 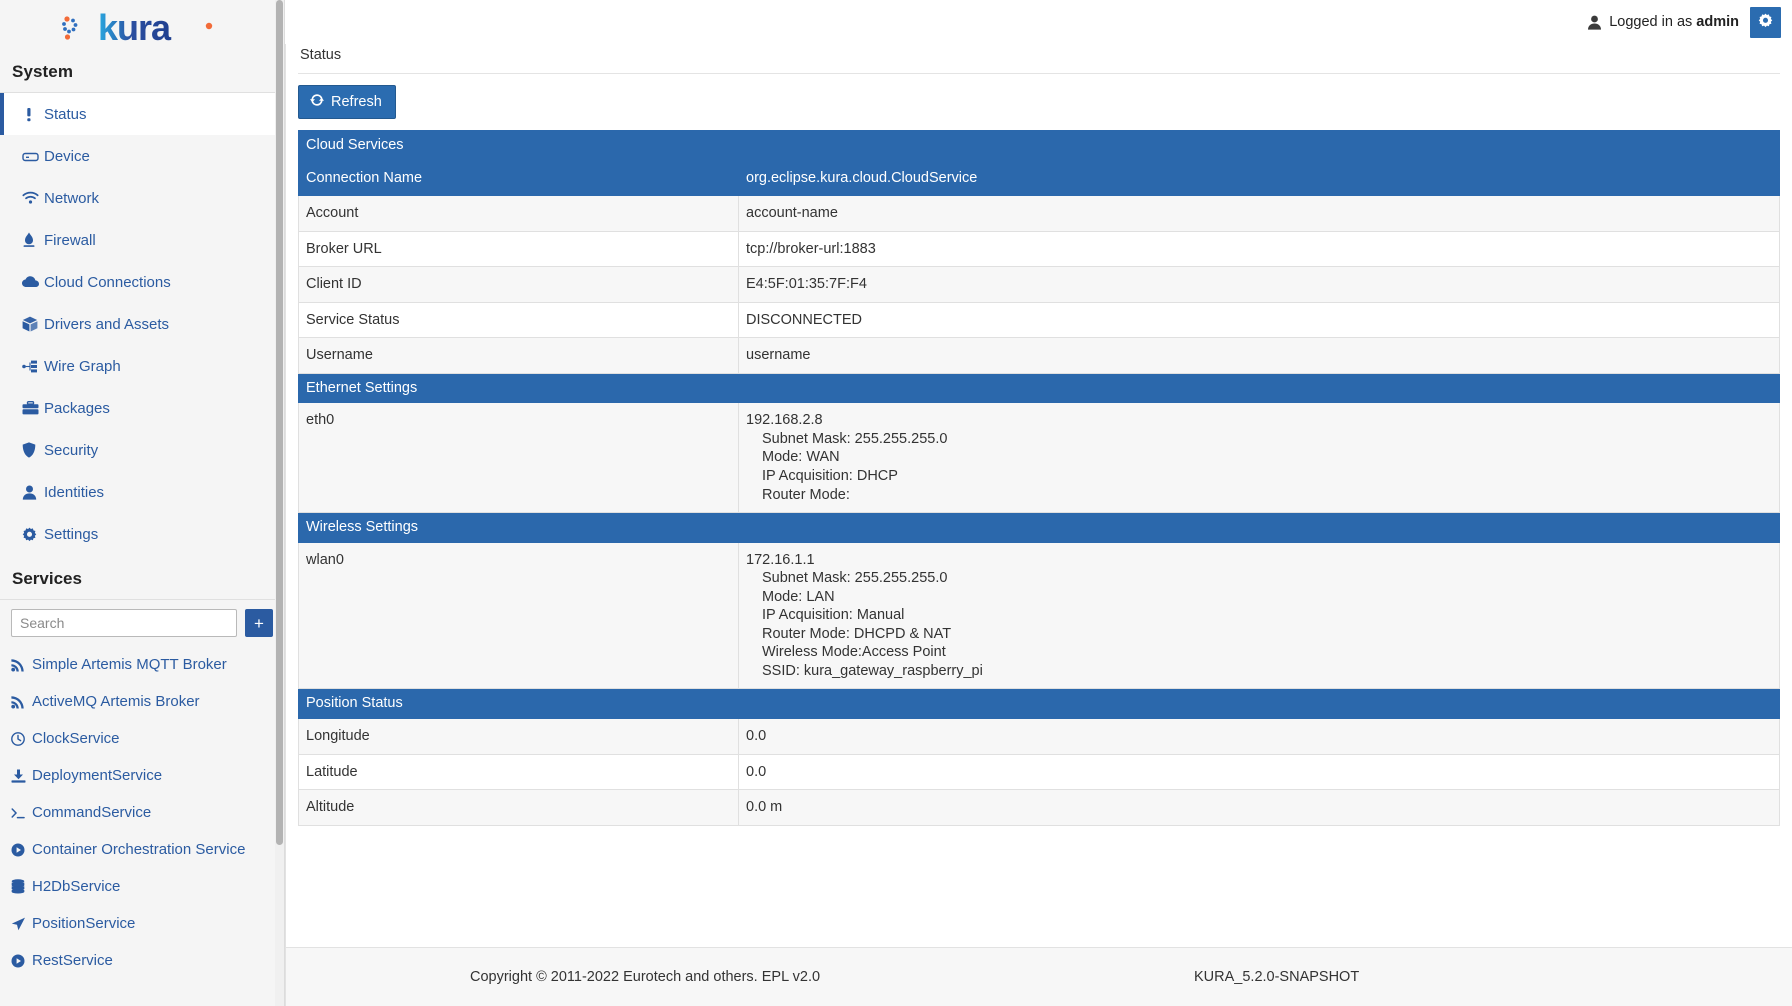 What do you see at coordinates (142, 812) in the screenshot?
I see `service-item-commandservice: CommandService` at bounding box center [142, 812].